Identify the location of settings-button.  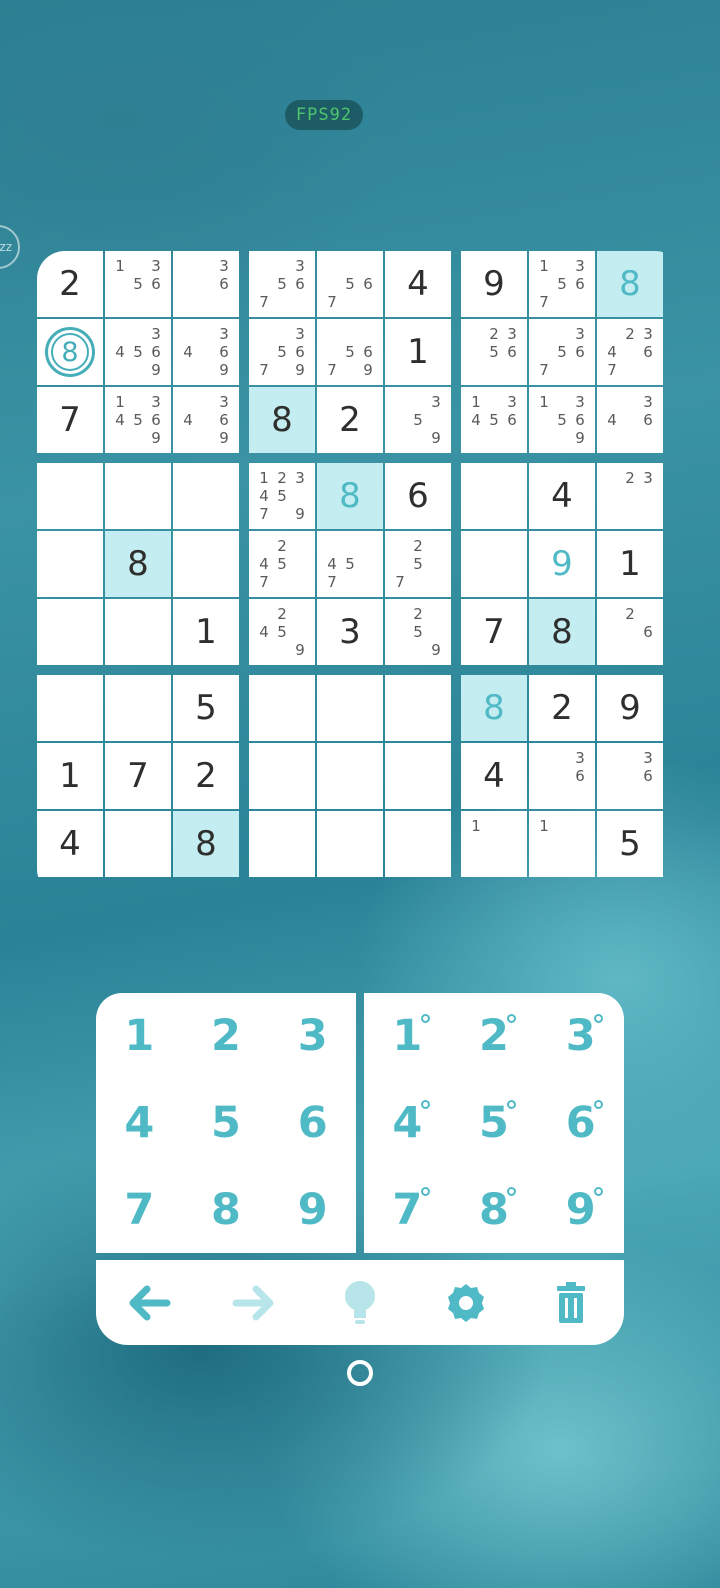
(466, 1303).